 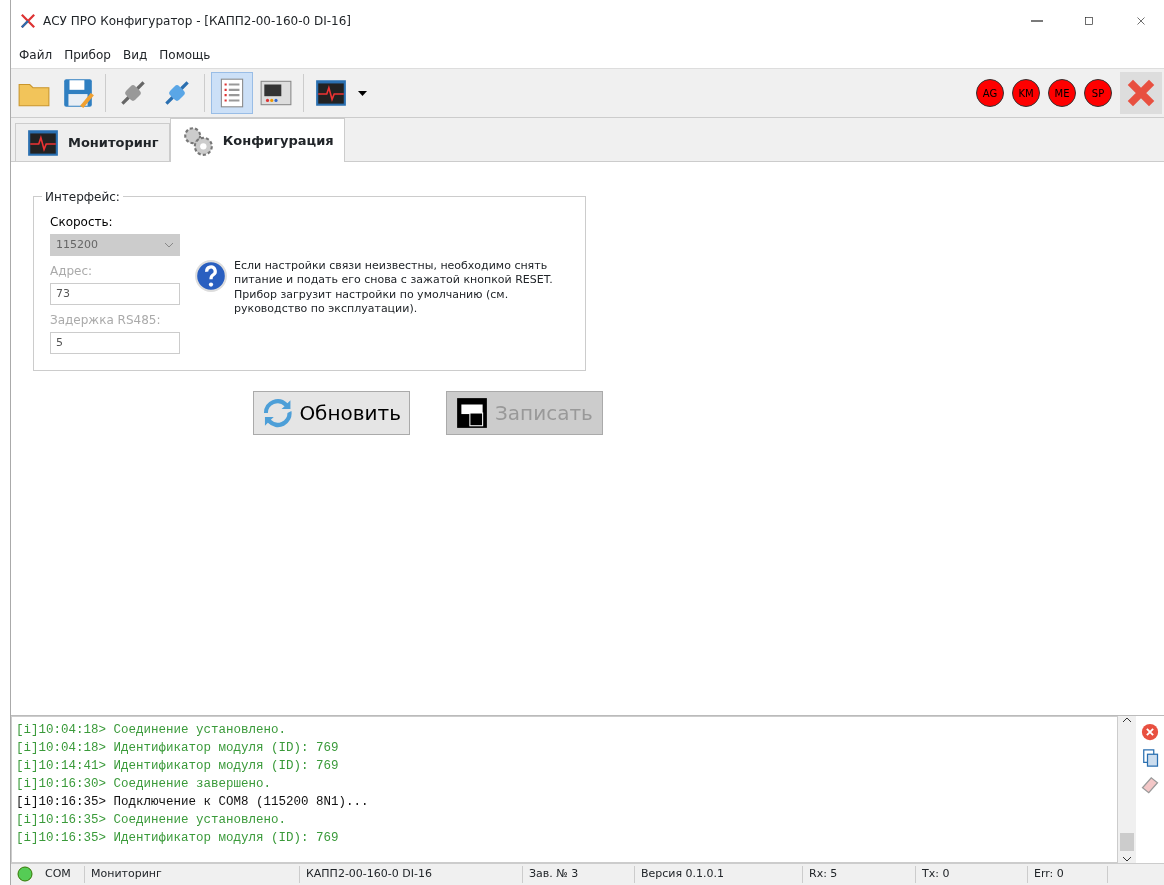 What do you see at coordinates (472, 413) in the screenshot?
I see `window-icon` at bounding box center [472, 413].